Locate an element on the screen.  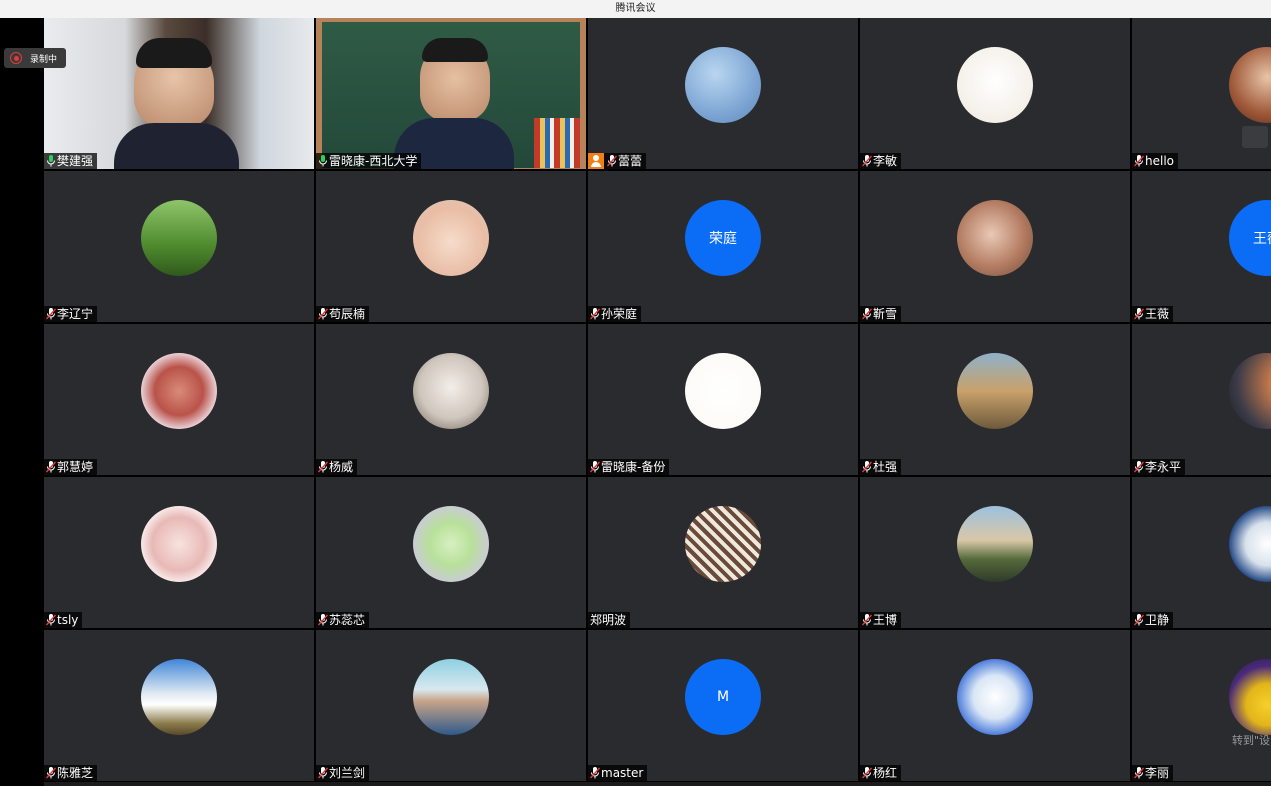
participant-tile: 蕾蕾 is located at coordinates (723, 93).